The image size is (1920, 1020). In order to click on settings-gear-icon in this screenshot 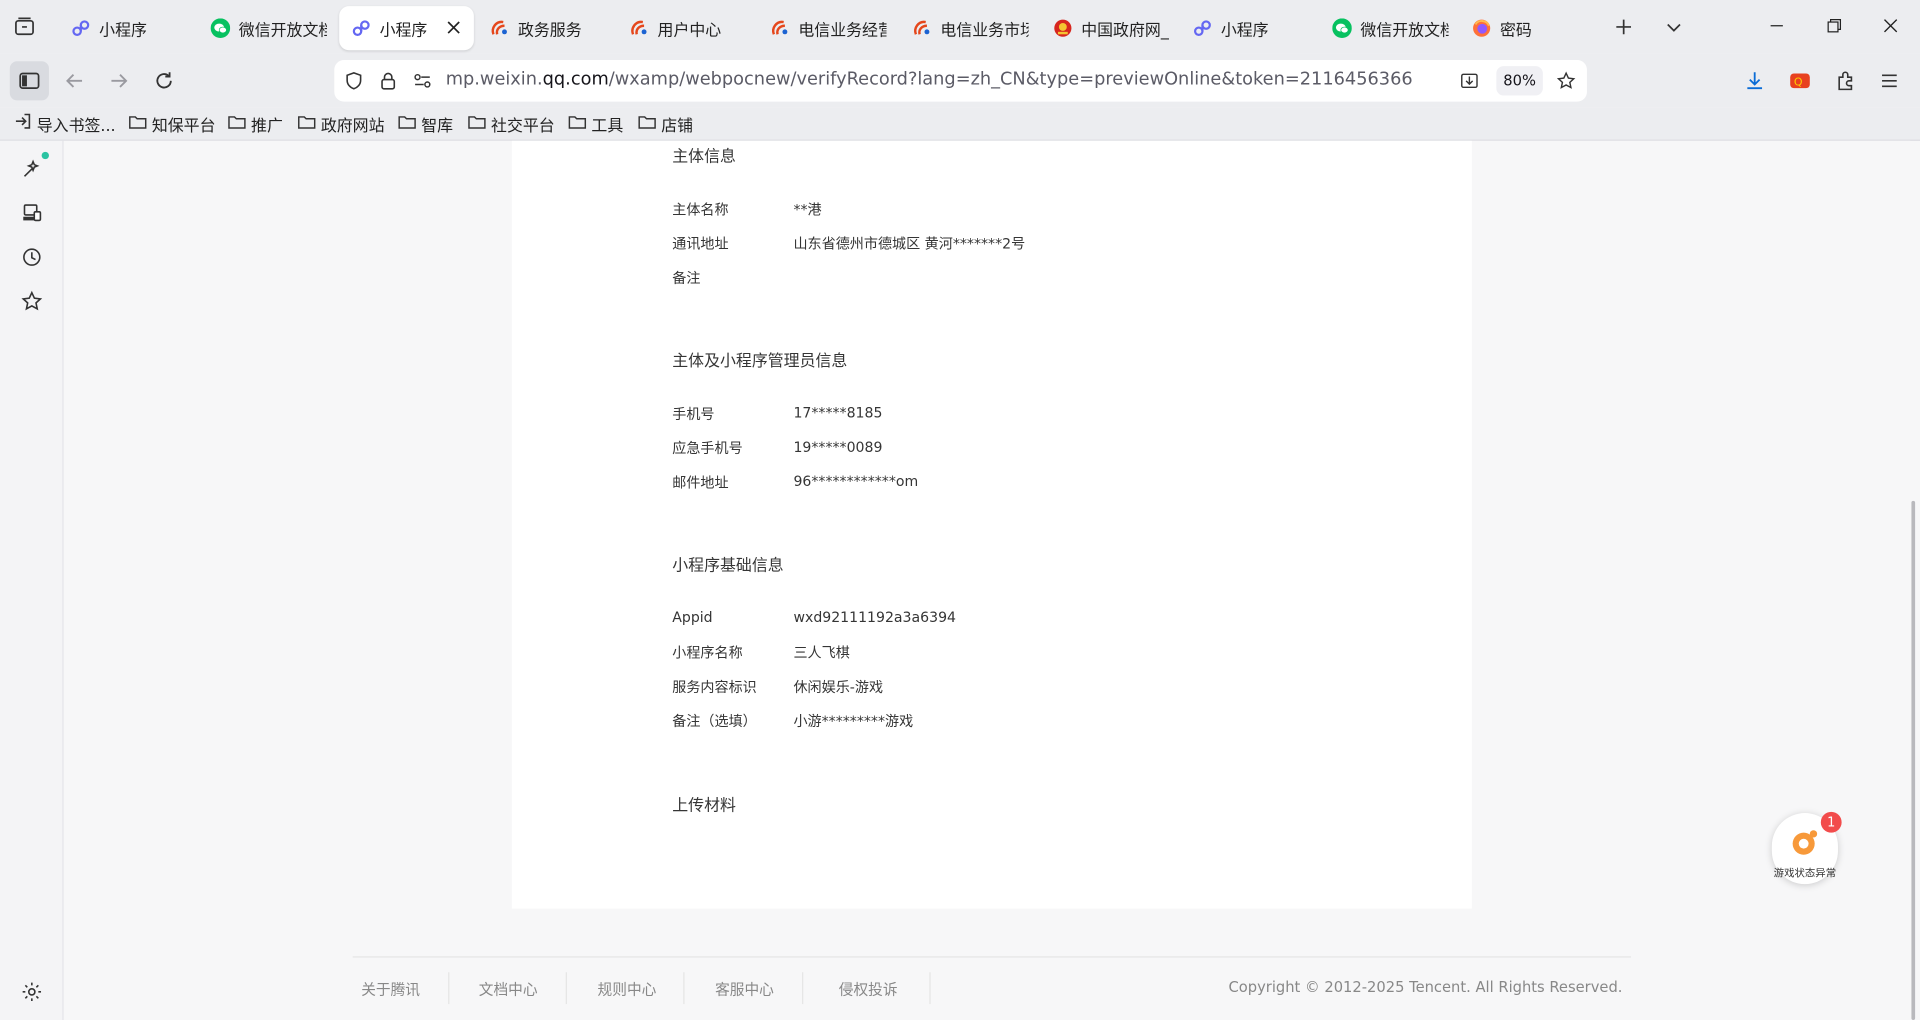, I will do `click(32, 992)`.